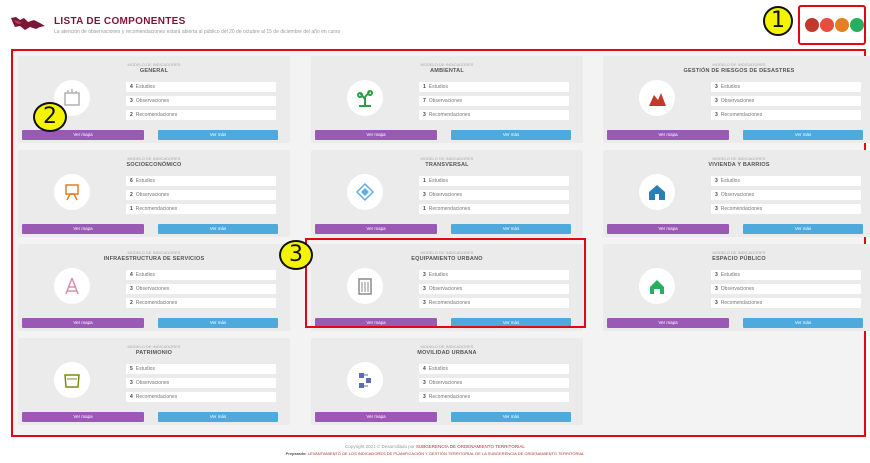 Image resolution: width=870 pixels, height=463 pixels. What do you see at coordinates (445, 283) in the screenshot?
I see `highlight-frame` at bounding box center [445, 283].